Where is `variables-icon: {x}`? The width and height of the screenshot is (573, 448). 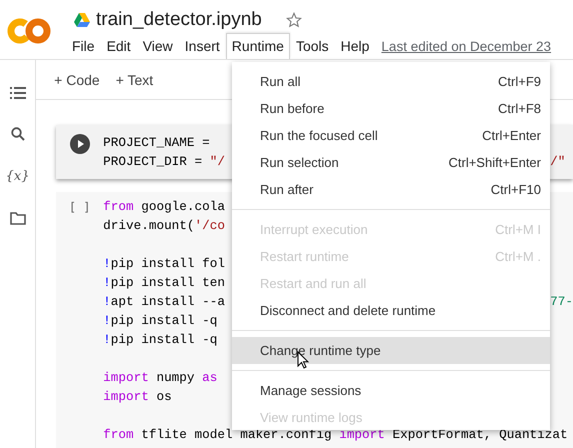
variables-icon: {x} is located at coordinates (18, 176).